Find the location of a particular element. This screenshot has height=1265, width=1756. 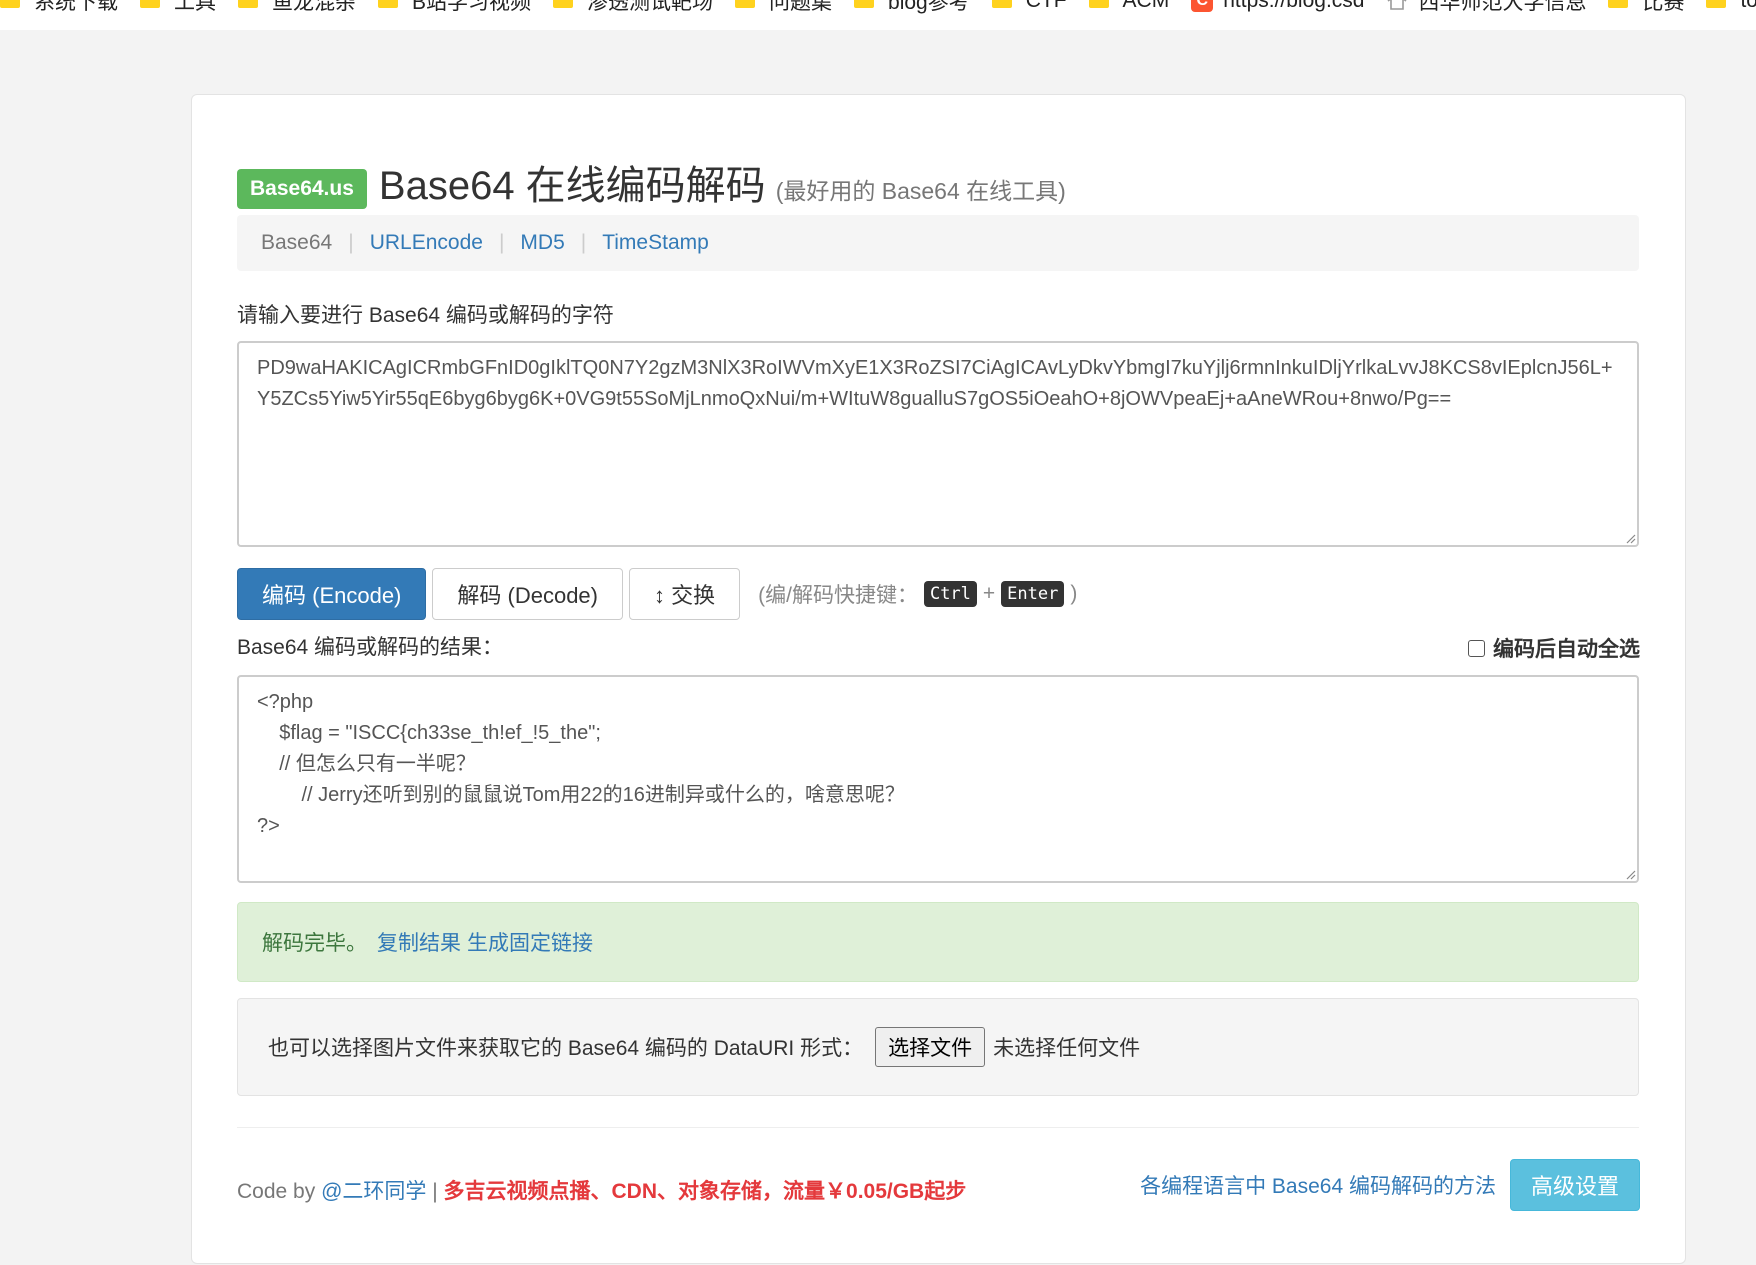

nav-current-base64: Base64 is located at coordinates (297, 242).